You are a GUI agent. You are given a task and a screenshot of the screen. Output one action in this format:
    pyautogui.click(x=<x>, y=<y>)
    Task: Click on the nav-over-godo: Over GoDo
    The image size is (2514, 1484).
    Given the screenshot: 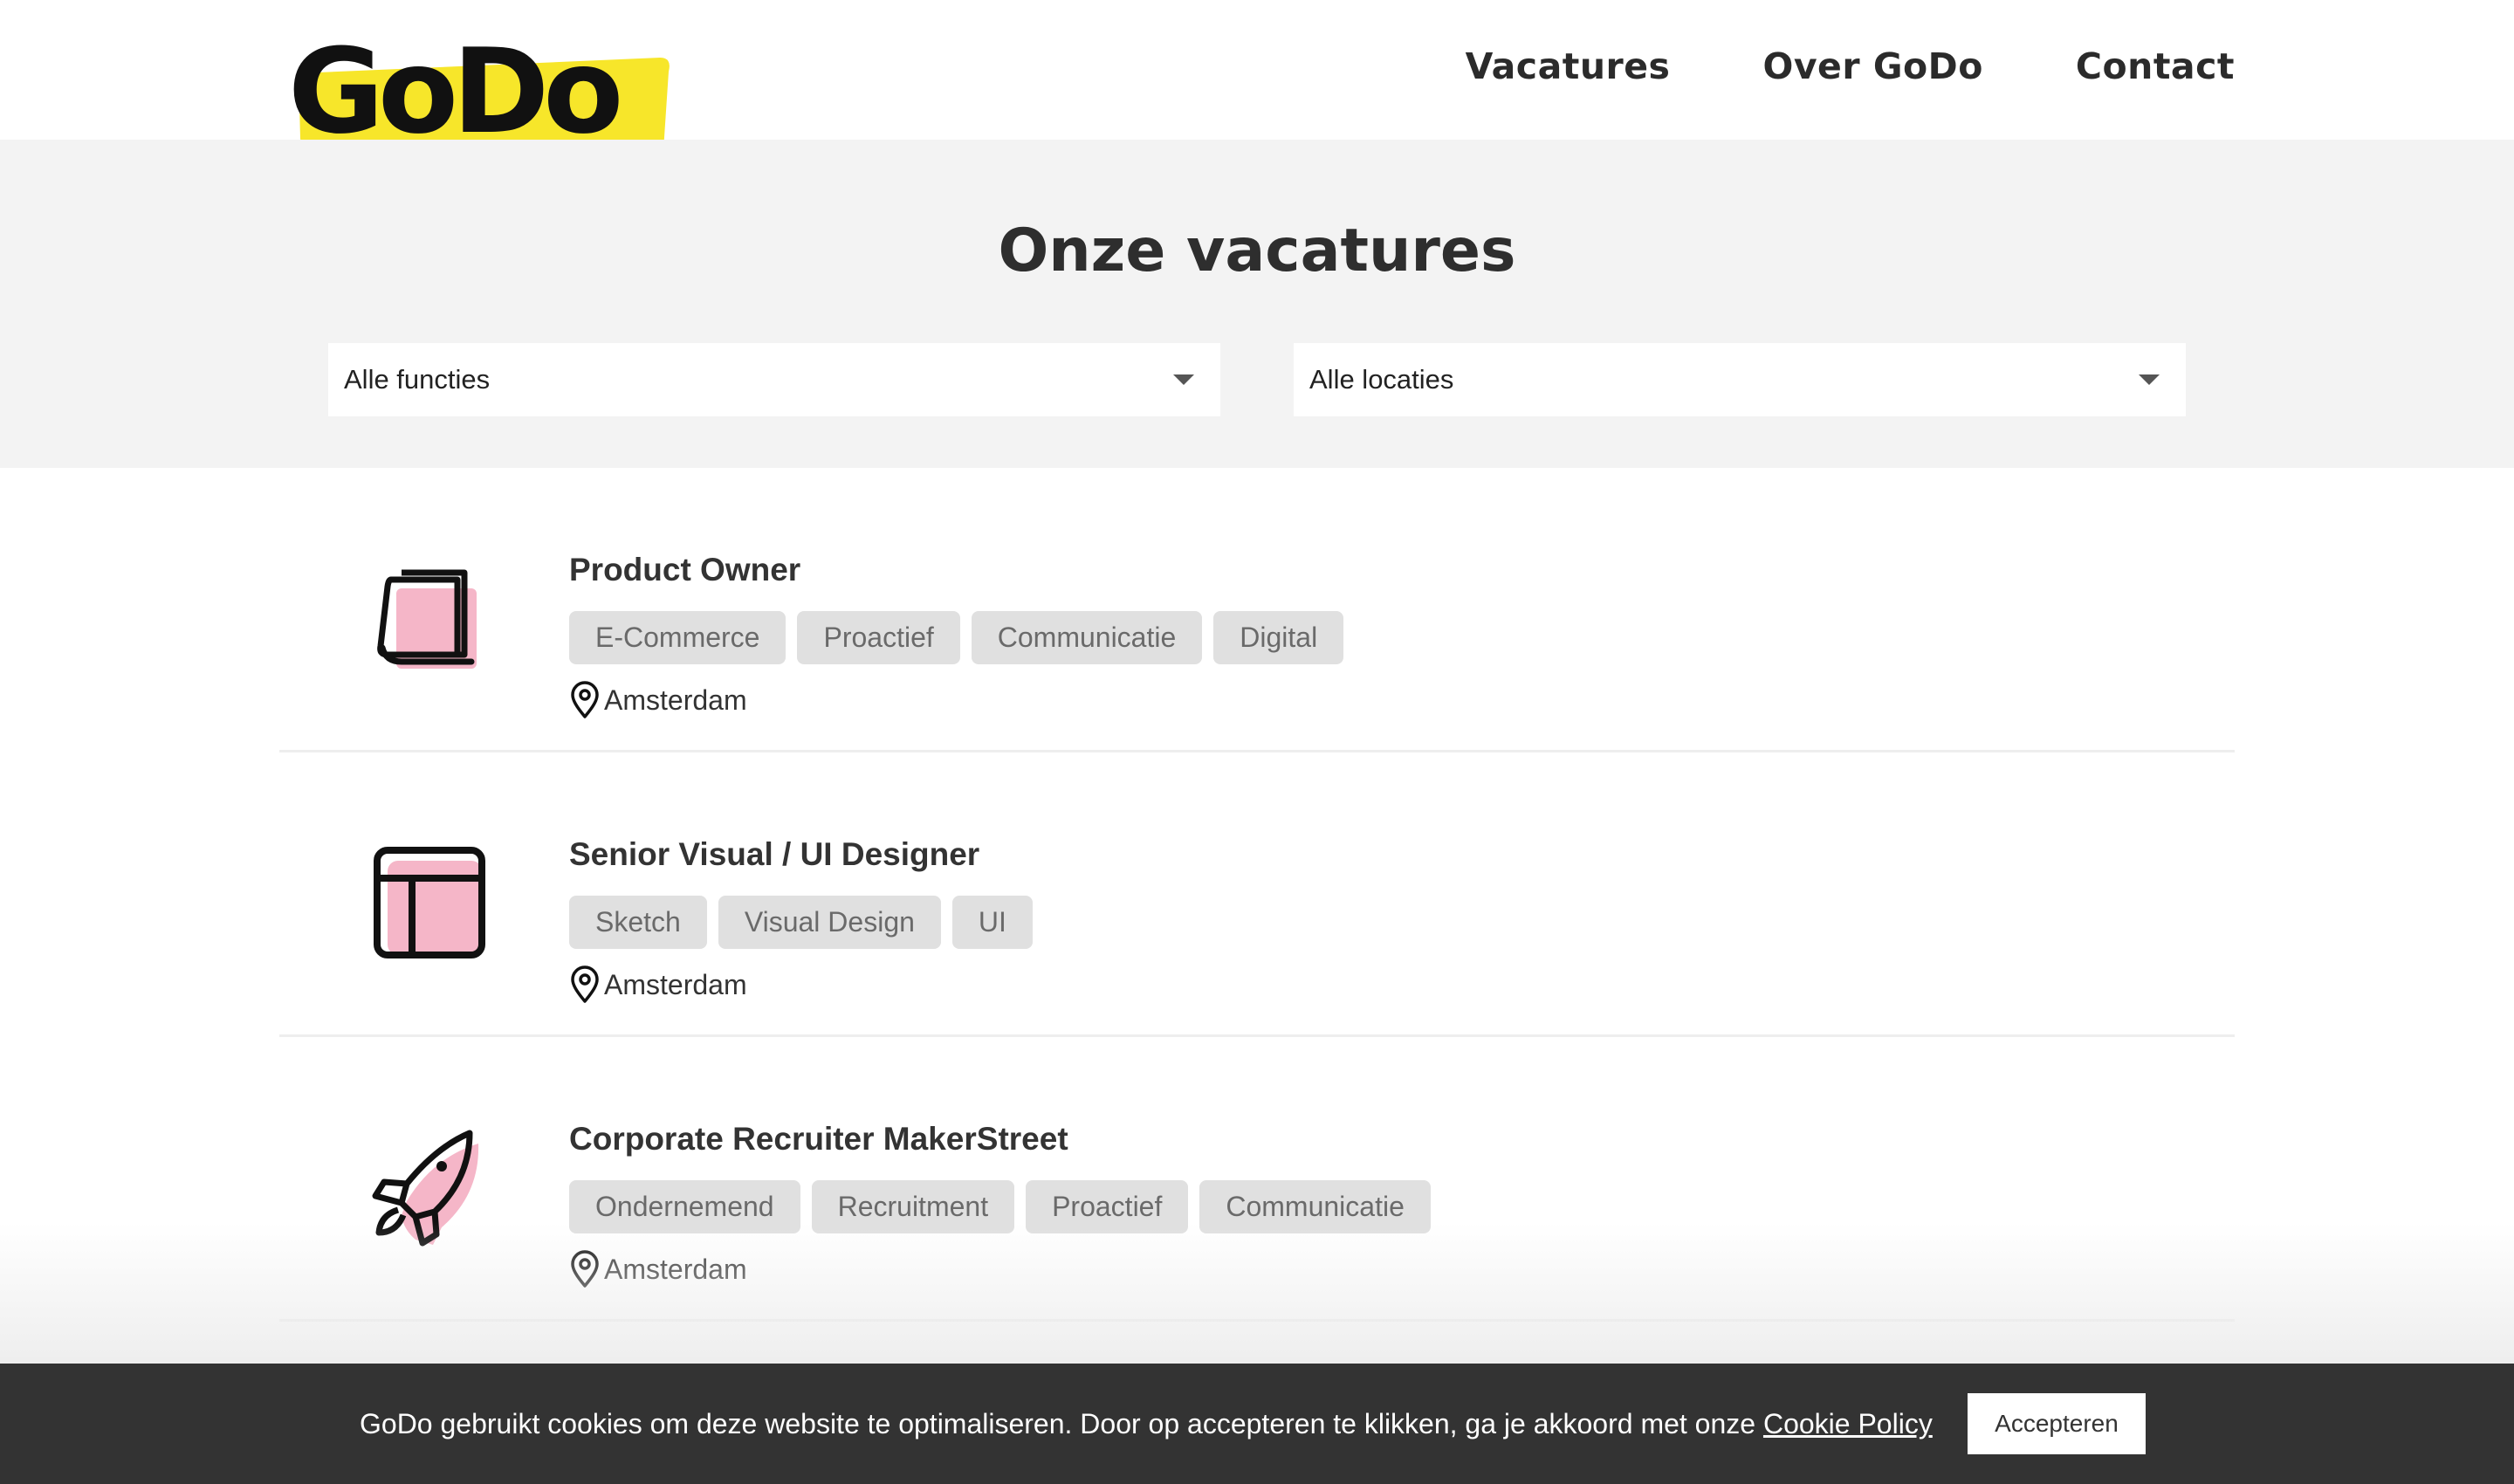 What is the action you would take?
    pyautogui.click(x=1872, y=66)
    